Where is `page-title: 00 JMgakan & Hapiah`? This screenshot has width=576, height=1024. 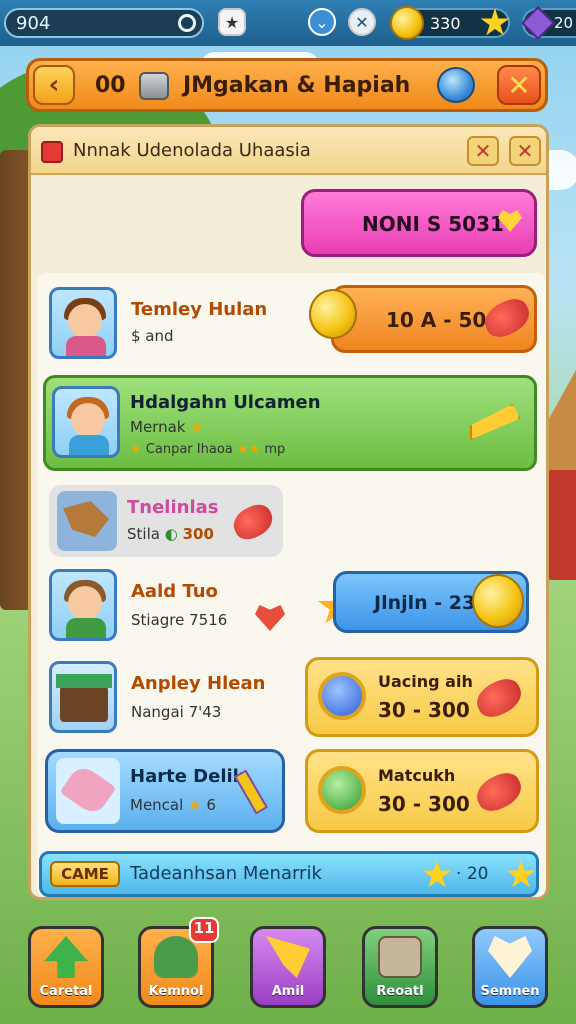 page-title: 00 JMgakan & Hapiah is located at coordinates (252, 86).